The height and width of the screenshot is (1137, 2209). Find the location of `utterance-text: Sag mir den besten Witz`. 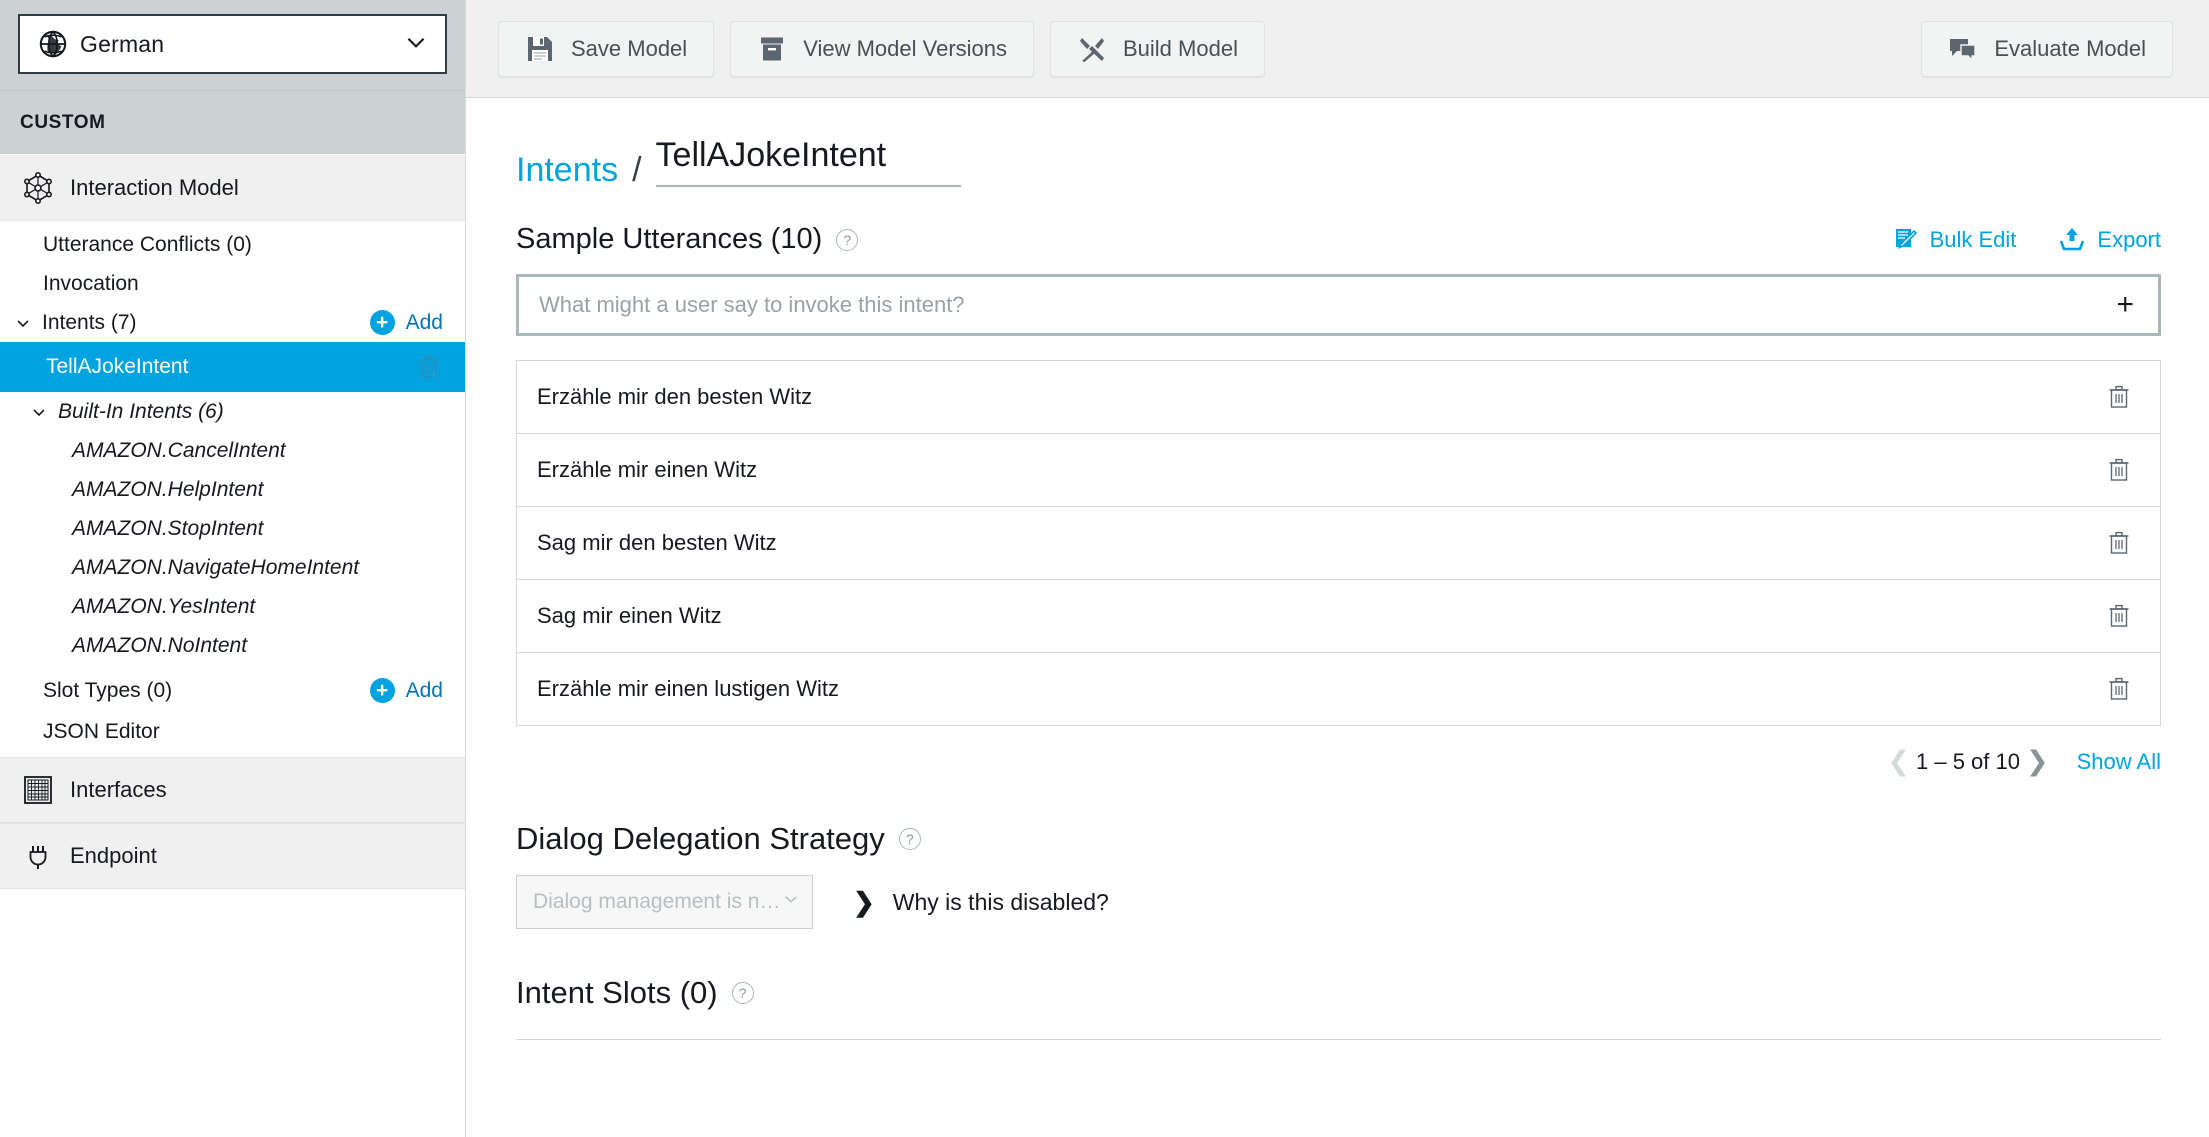

utterance-text: Sag mir den besten Witz is located at coordinates (657, 542).